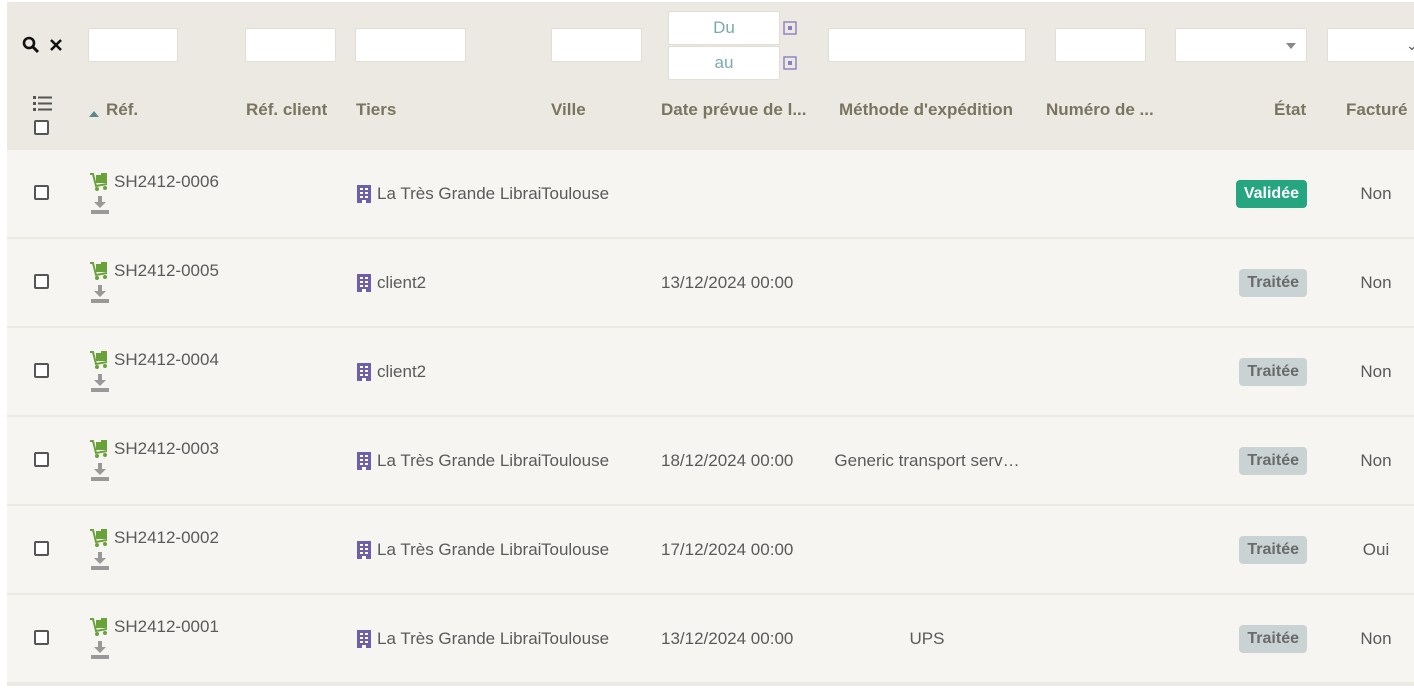 The image size is (1414, 688). What do you see at coordinates (568, 110) in the screenshot?
I see `column-header-ville: Ville` at bounding box center [568, 110].